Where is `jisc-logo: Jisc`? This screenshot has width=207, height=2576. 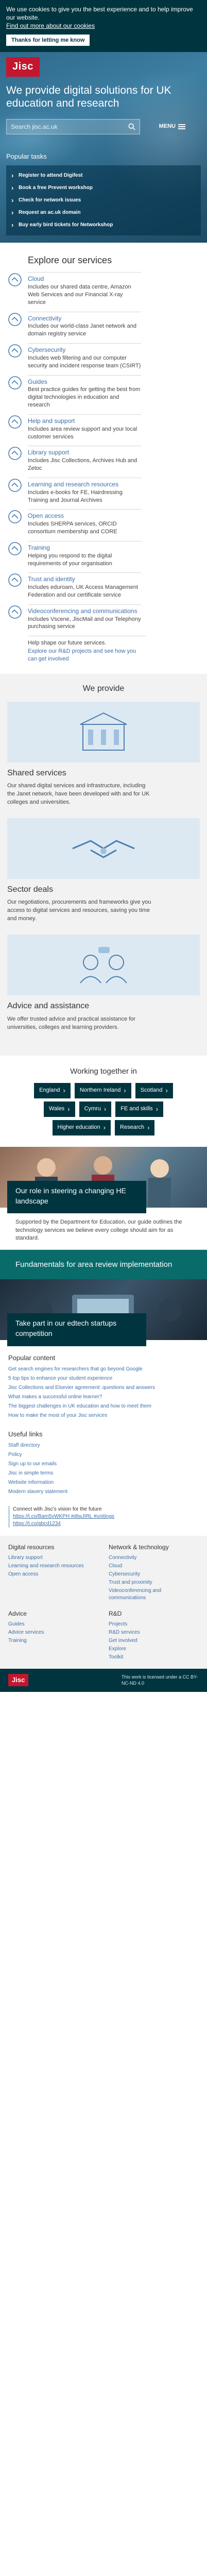
jisc-logo: Jisc is located at coordinates (23, 67).